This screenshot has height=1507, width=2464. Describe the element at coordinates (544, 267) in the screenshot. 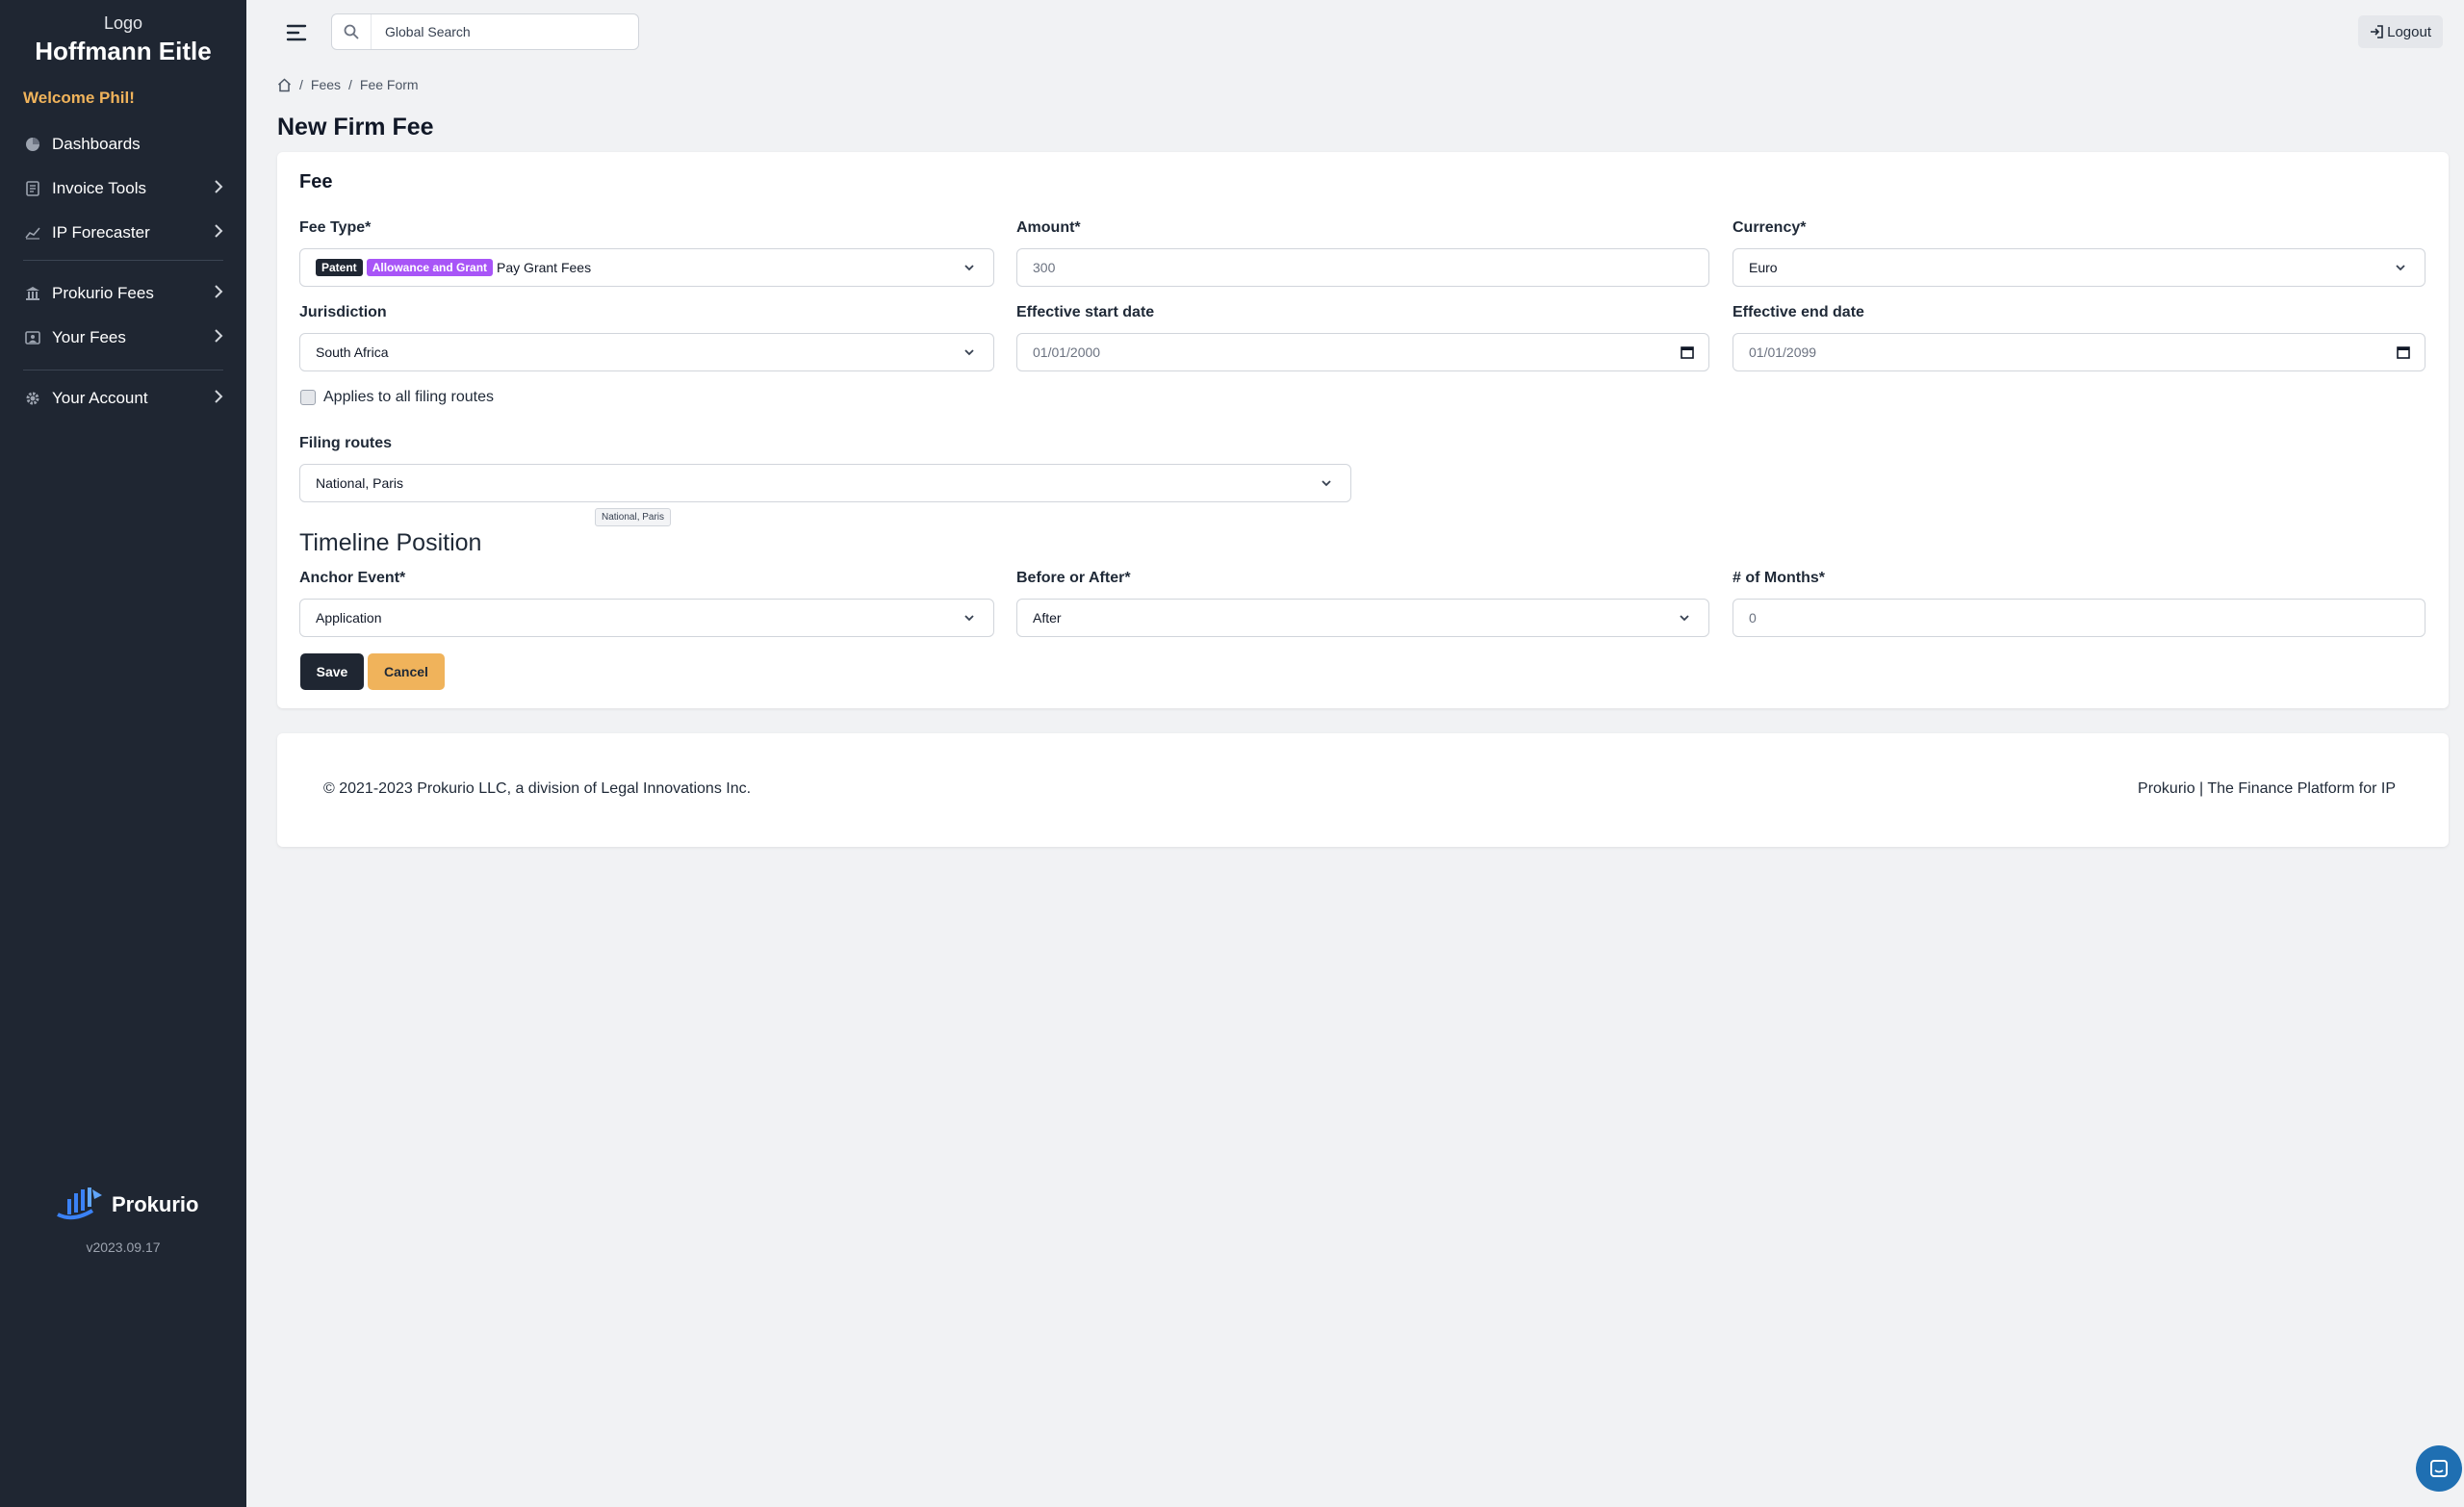

I see `fee-type-value: Pay Grant Fees` at that location.